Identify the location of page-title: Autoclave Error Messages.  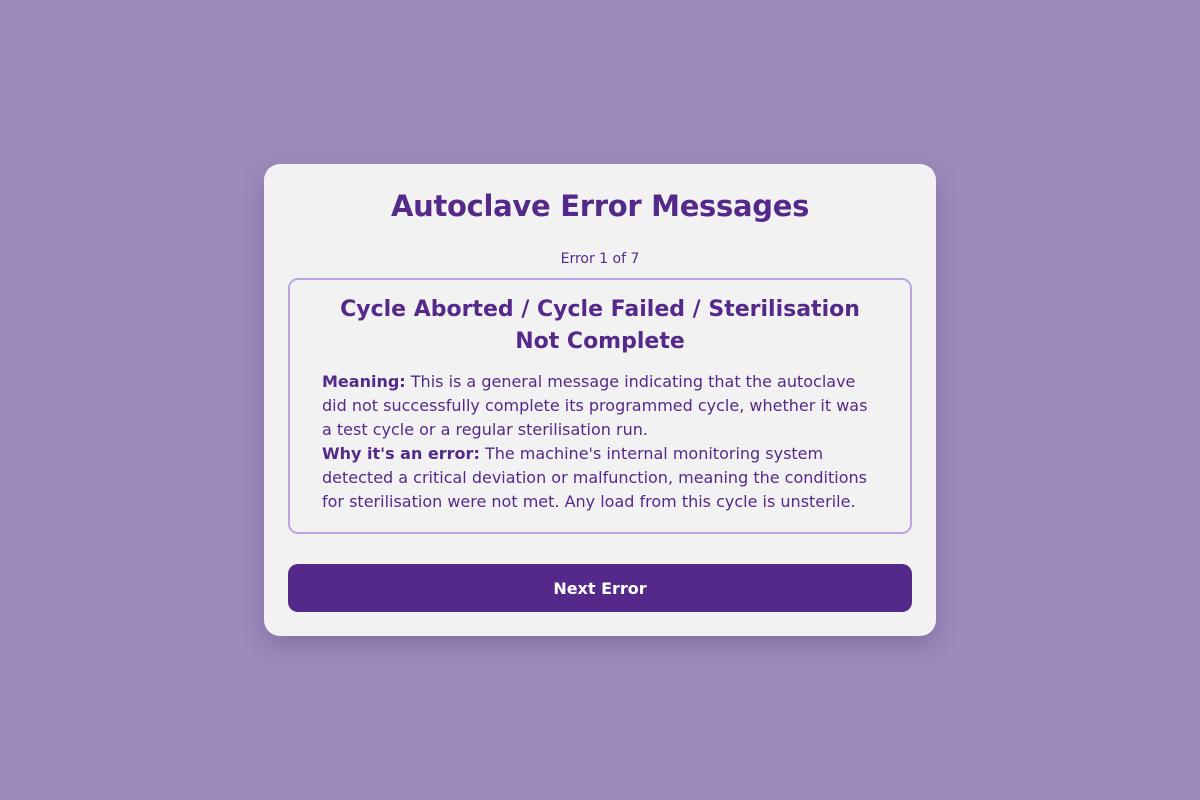
(600, 206).